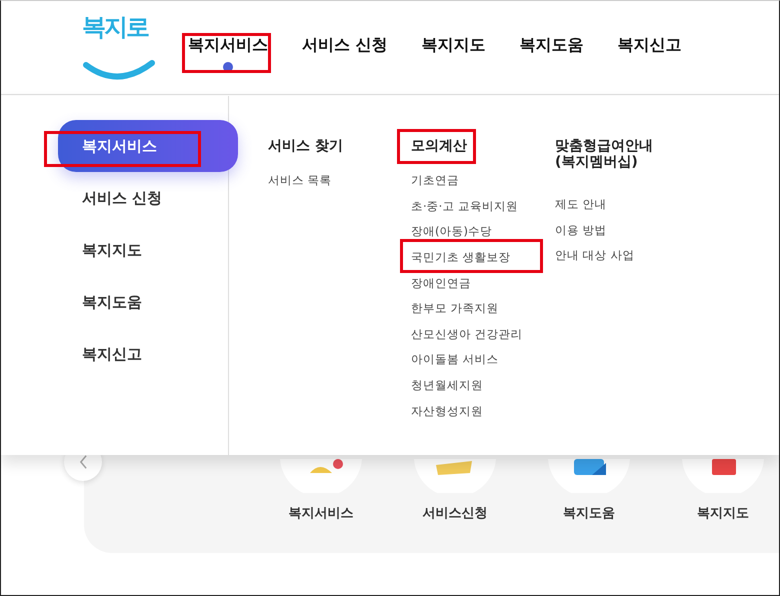 The height and width of the screenshot is (596, 780). What do you see at coordinates (723, 513) in the screenshot?
I see `service-label: 복지지도` at bounding box center [723, 513].